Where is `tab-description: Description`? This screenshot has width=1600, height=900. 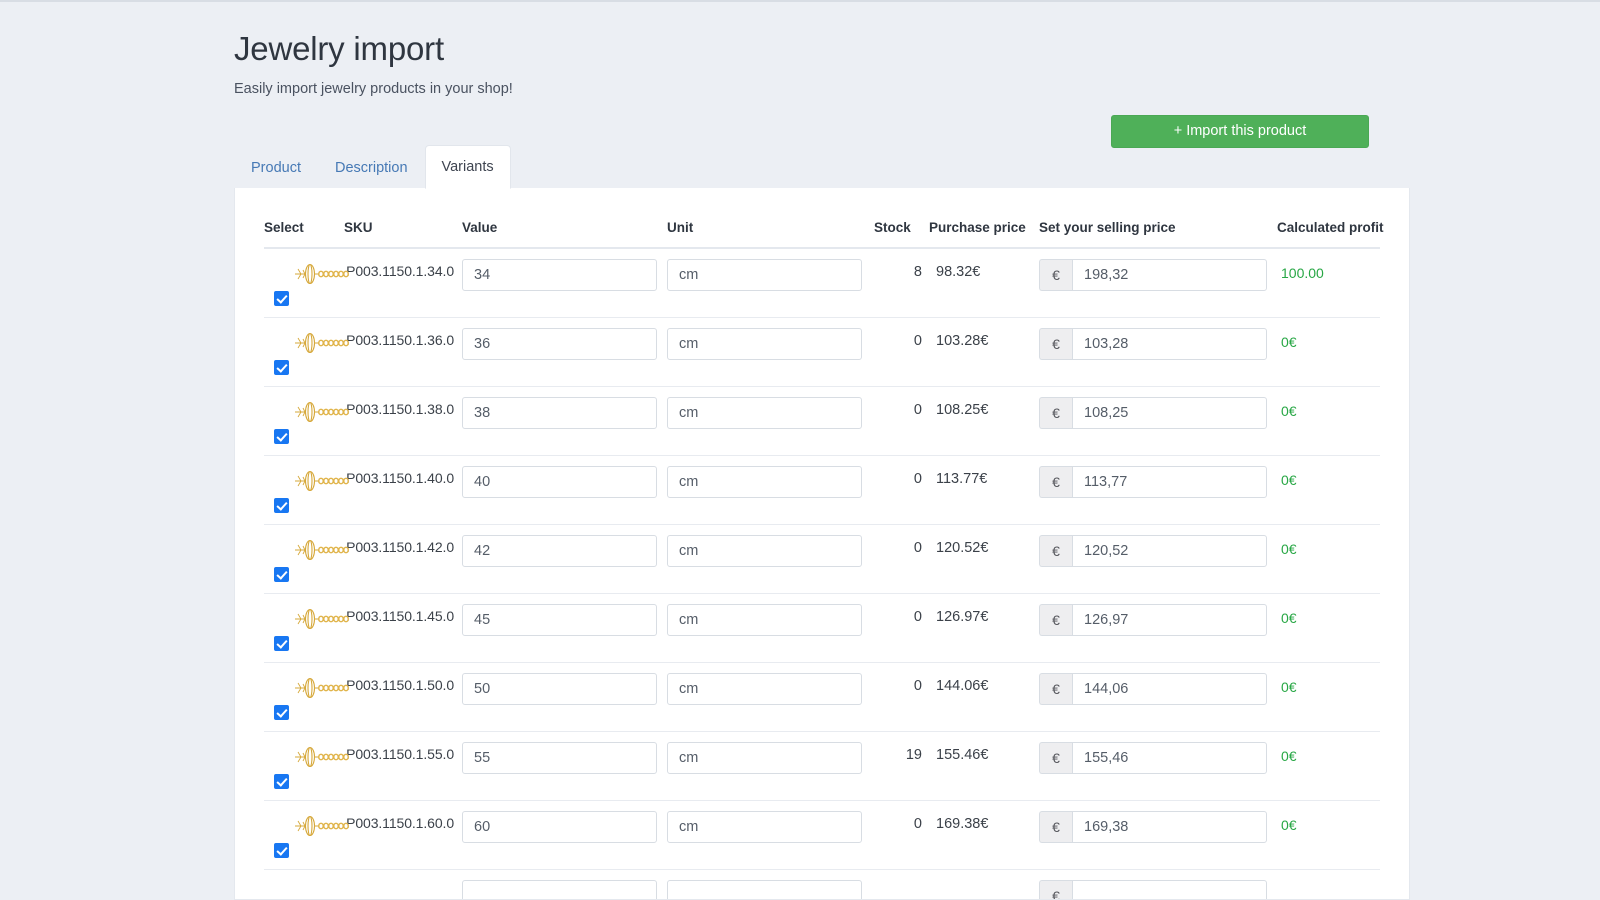 tab-description: Description is located at coordinates (371, 168).